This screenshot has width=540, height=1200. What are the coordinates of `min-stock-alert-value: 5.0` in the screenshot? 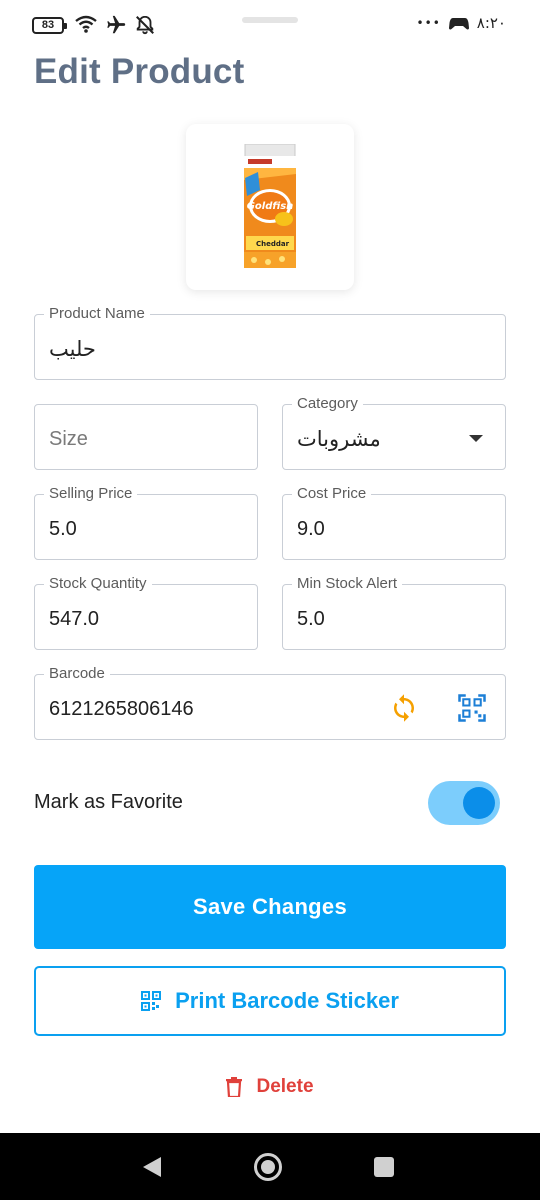 It's located at (311, 619).